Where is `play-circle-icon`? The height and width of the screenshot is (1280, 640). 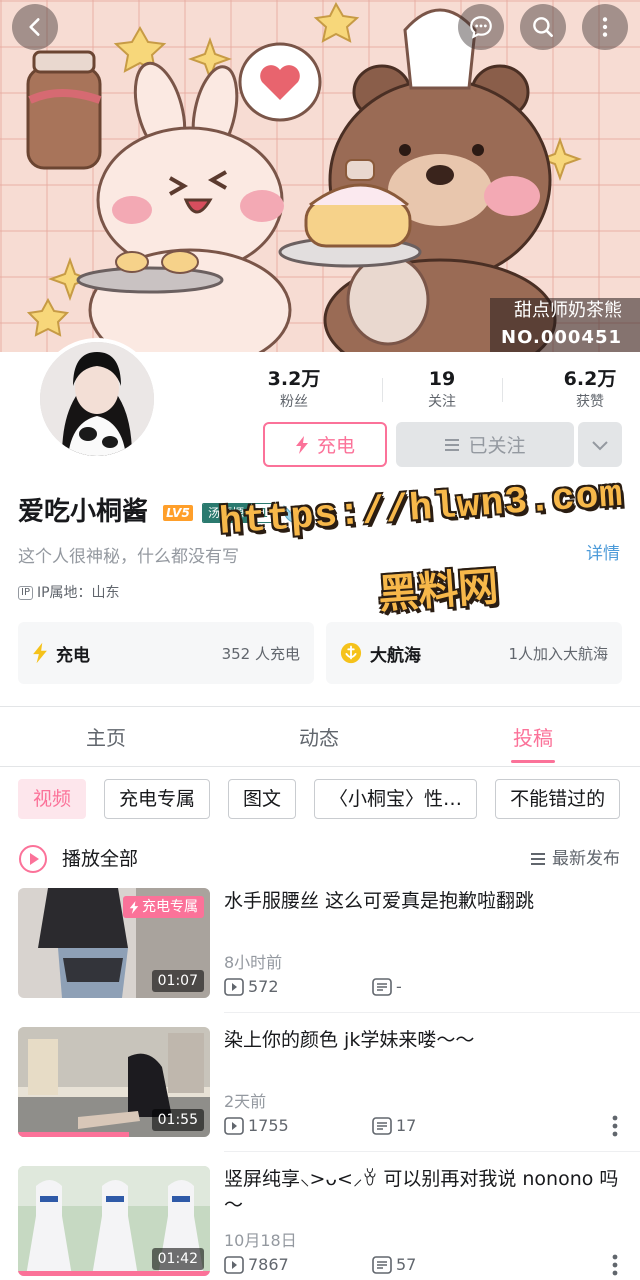 play-circle-icon is located at coordinates (33, 859).